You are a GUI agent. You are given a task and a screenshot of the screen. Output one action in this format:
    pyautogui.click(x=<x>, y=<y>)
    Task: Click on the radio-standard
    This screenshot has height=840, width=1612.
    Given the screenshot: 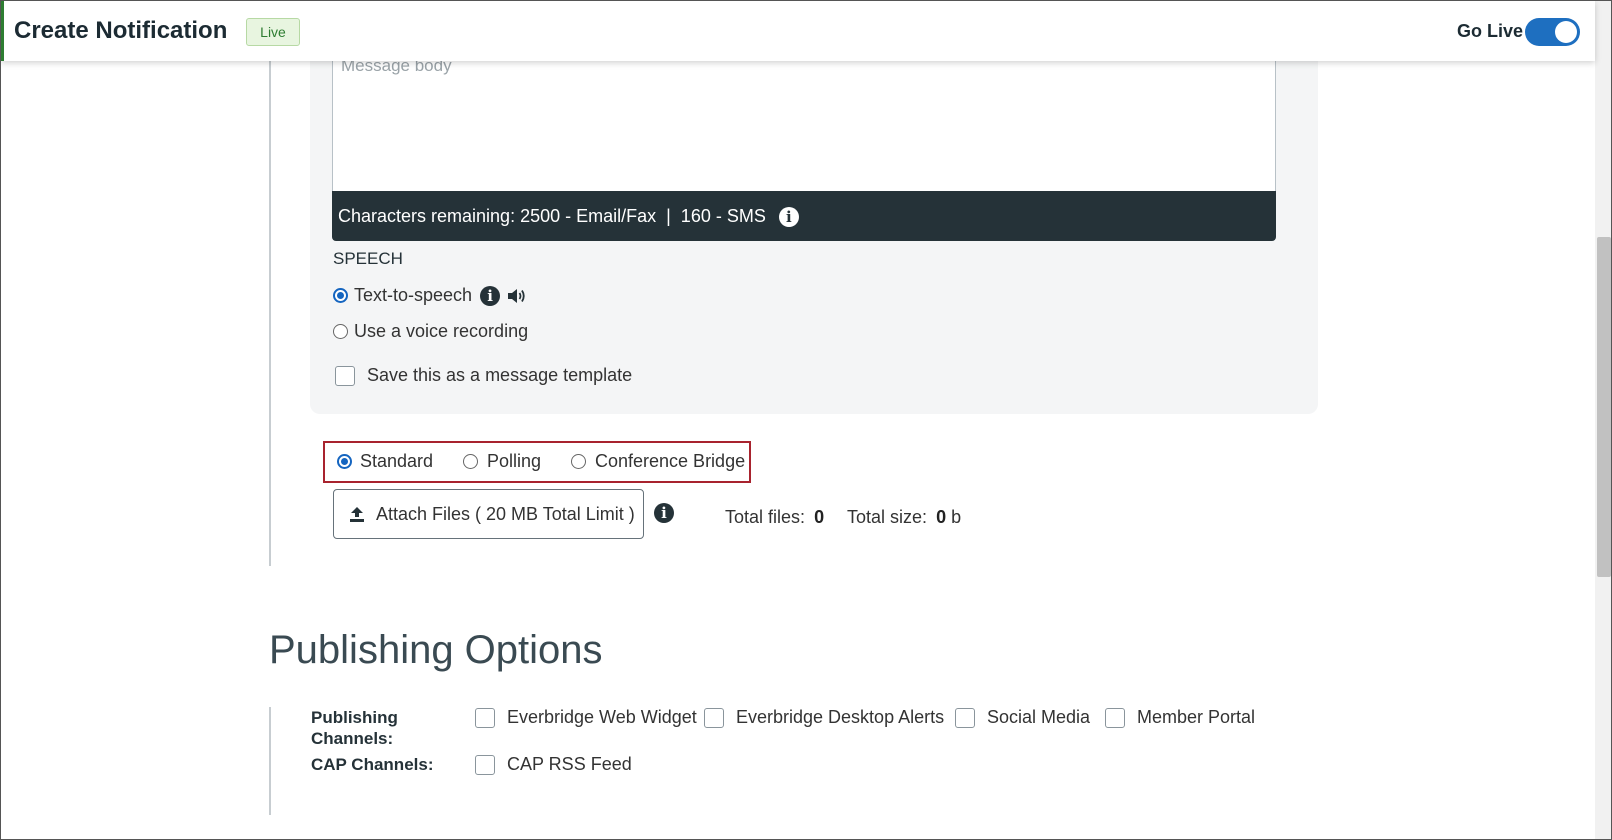 What is the action you would take?
    pyautogui.click(x=344, y=461)
    